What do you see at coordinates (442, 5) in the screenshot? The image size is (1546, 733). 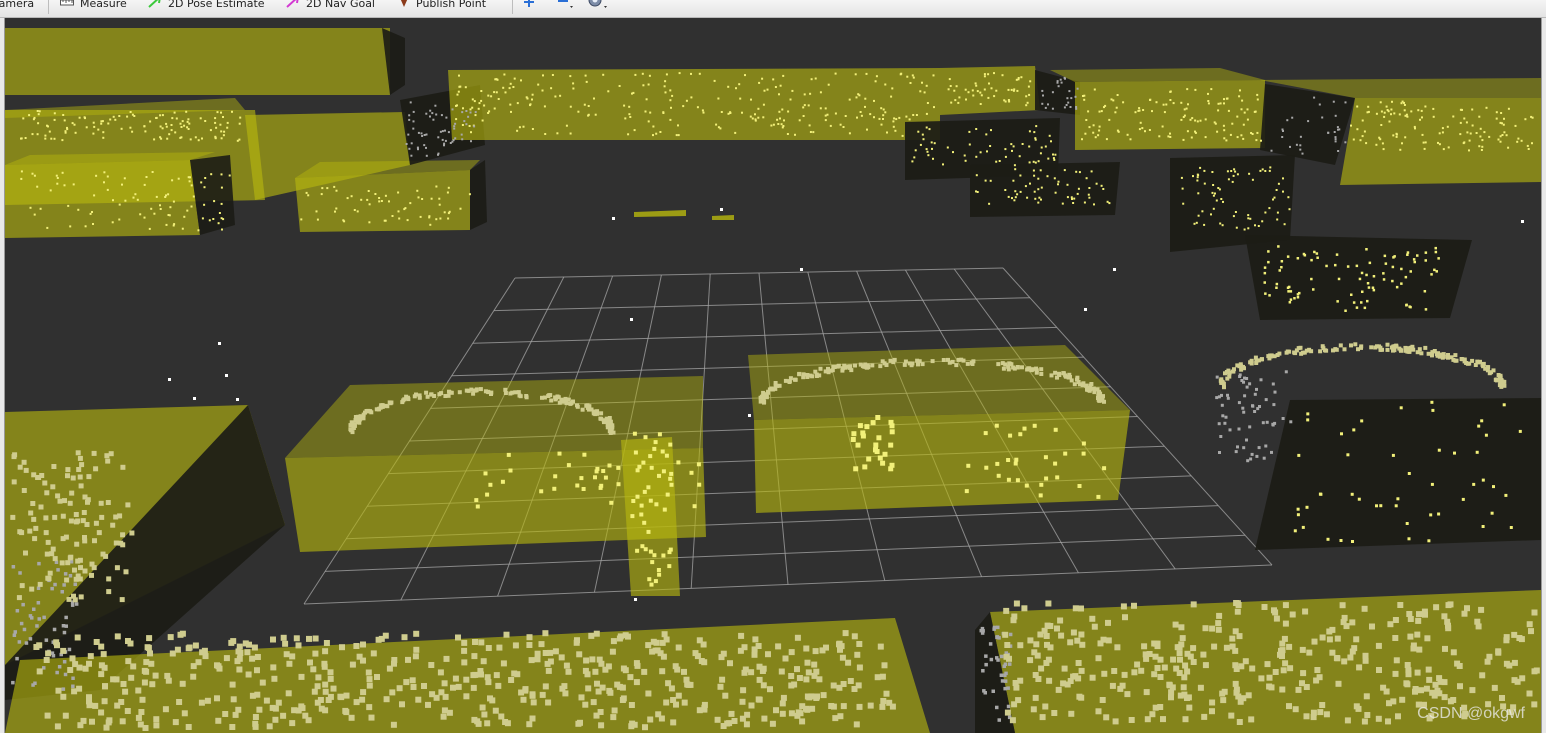 I see `publish-point-tool: Publish Point` at bounding box center [442, 5].